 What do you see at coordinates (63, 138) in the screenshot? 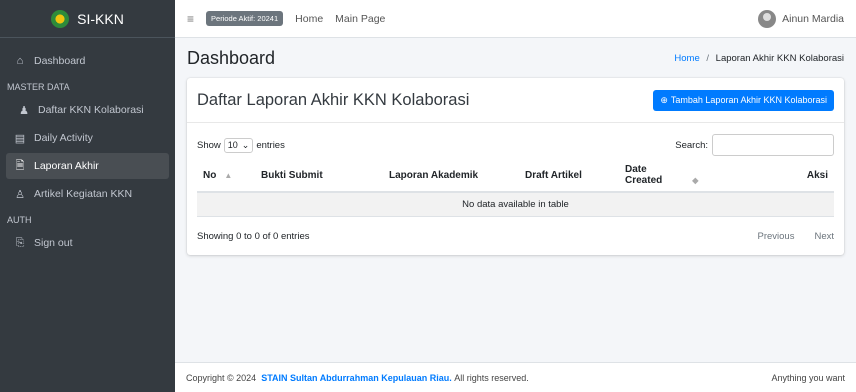
I see `sidebar-item-label: Daily Activity` at bounding box center [63, 138].